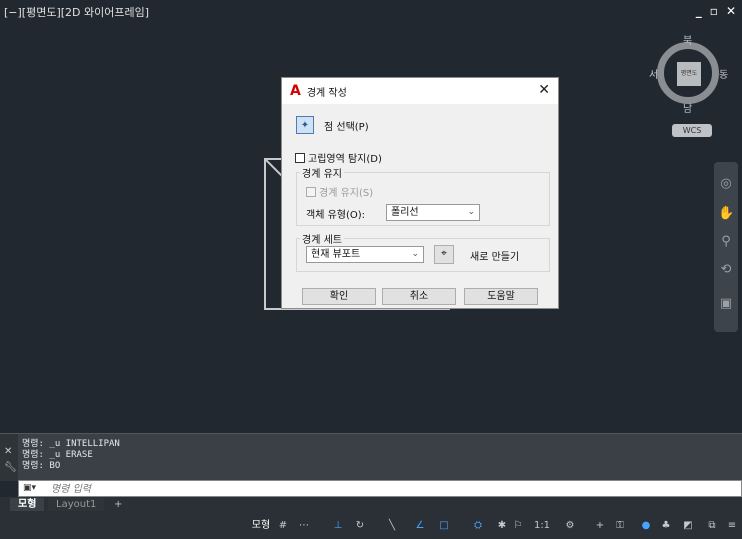 The width and height of the screenshot is (742, 539). I want to click on new-boundary-set-button: ⌖, so click(444, 254).